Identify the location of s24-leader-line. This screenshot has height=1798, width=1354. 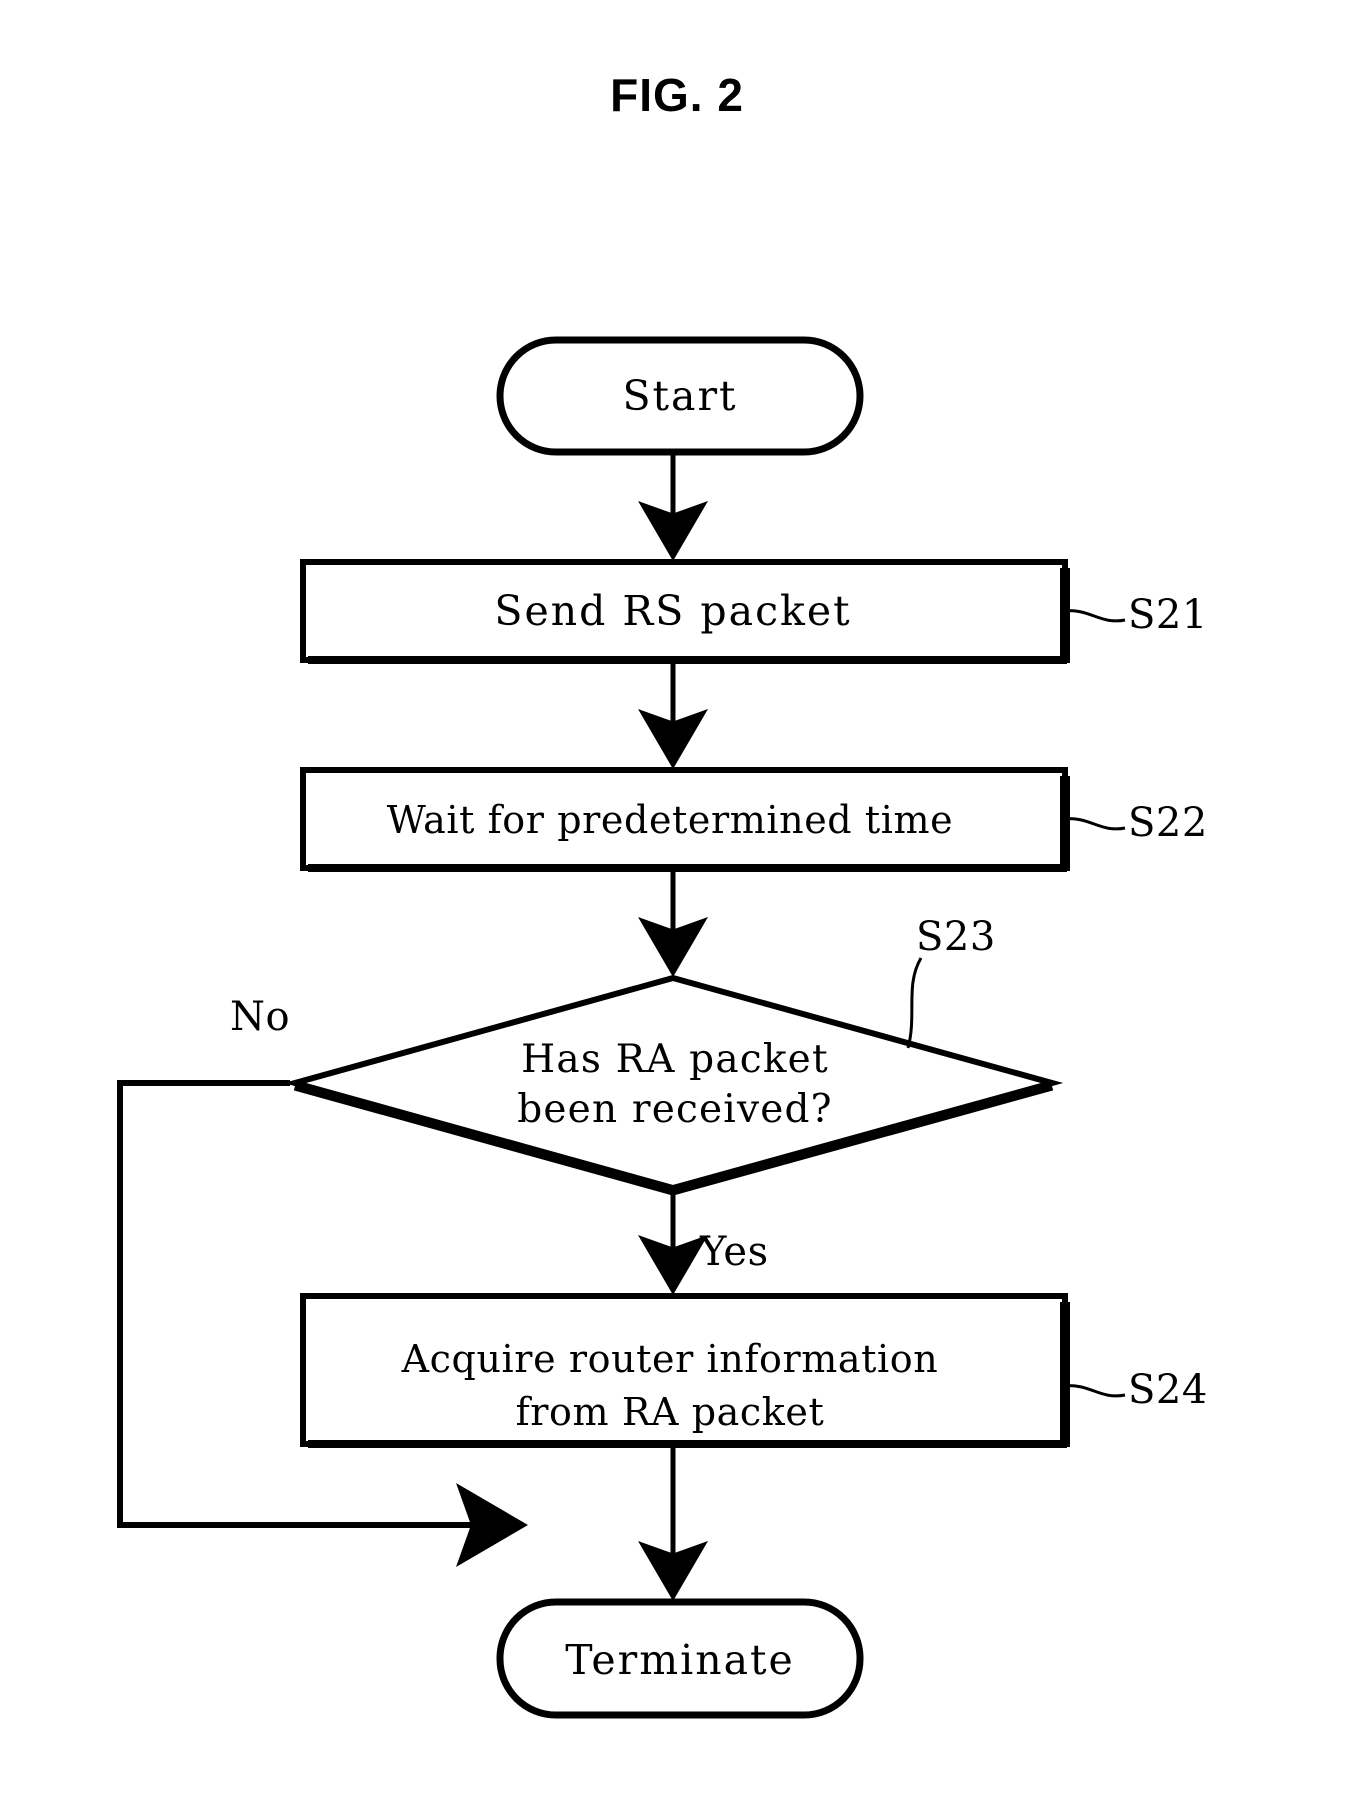
(1094, 1391).